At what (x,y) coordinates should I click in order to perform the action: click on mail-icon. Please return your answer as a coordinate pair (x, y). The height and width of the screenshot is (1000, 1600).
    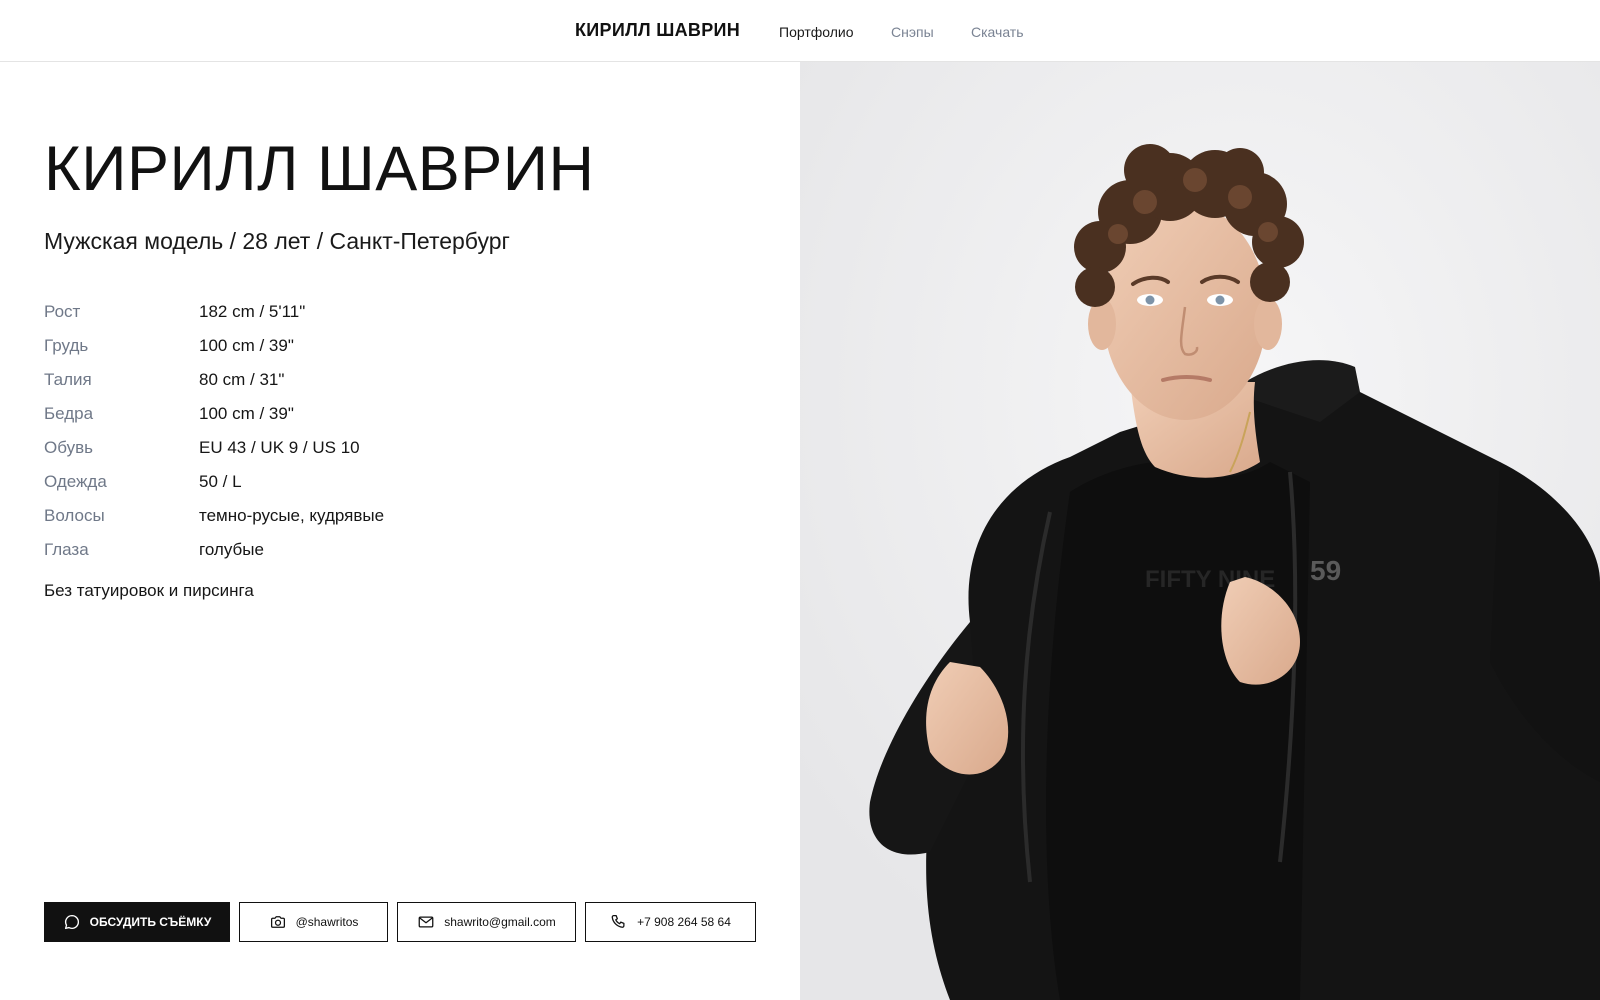
    Looking at the image, I should click on (426, 922).